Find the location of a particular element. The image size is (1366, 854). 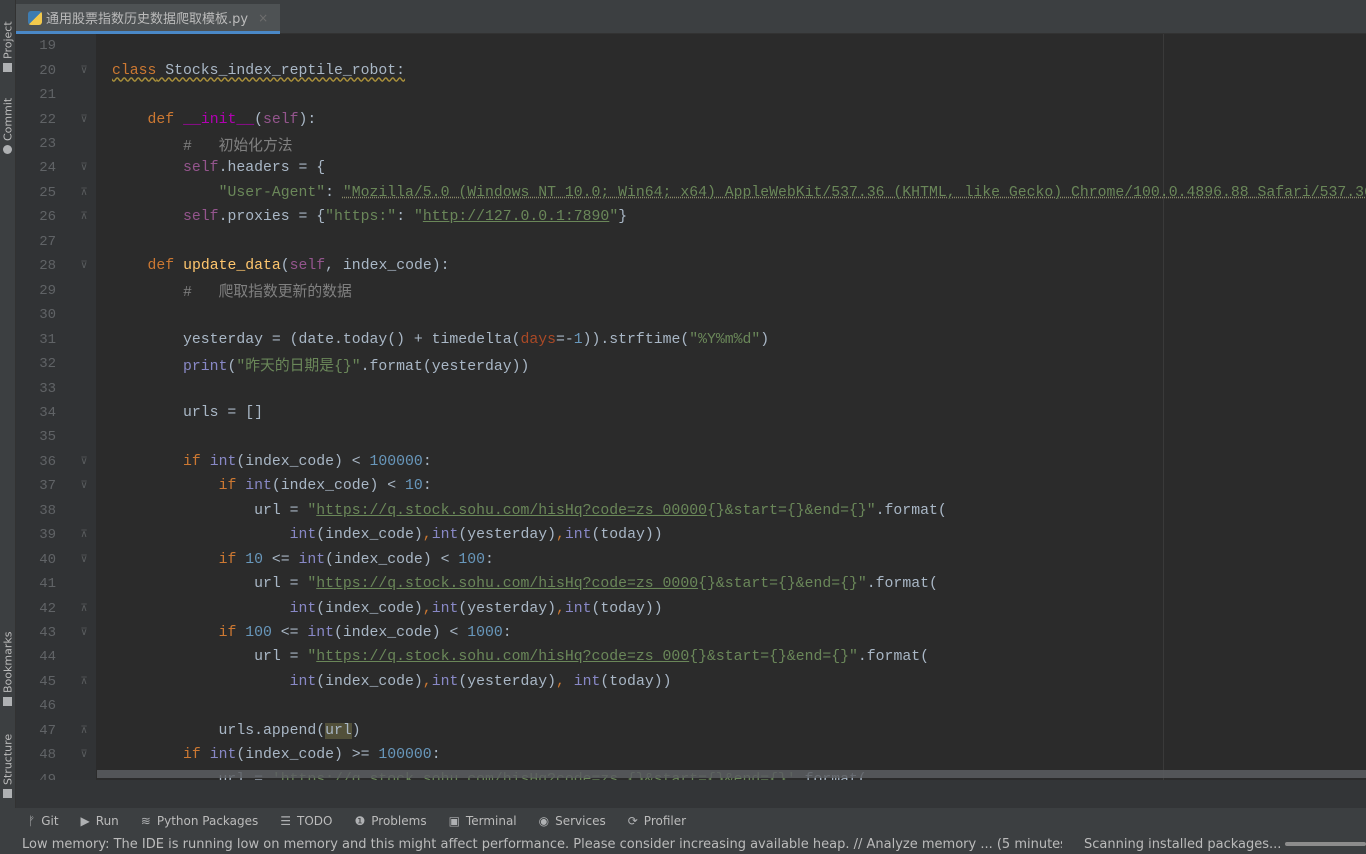

toolwindow-python-packages: ≋ Python Packages is located at coordinates (199, 821).